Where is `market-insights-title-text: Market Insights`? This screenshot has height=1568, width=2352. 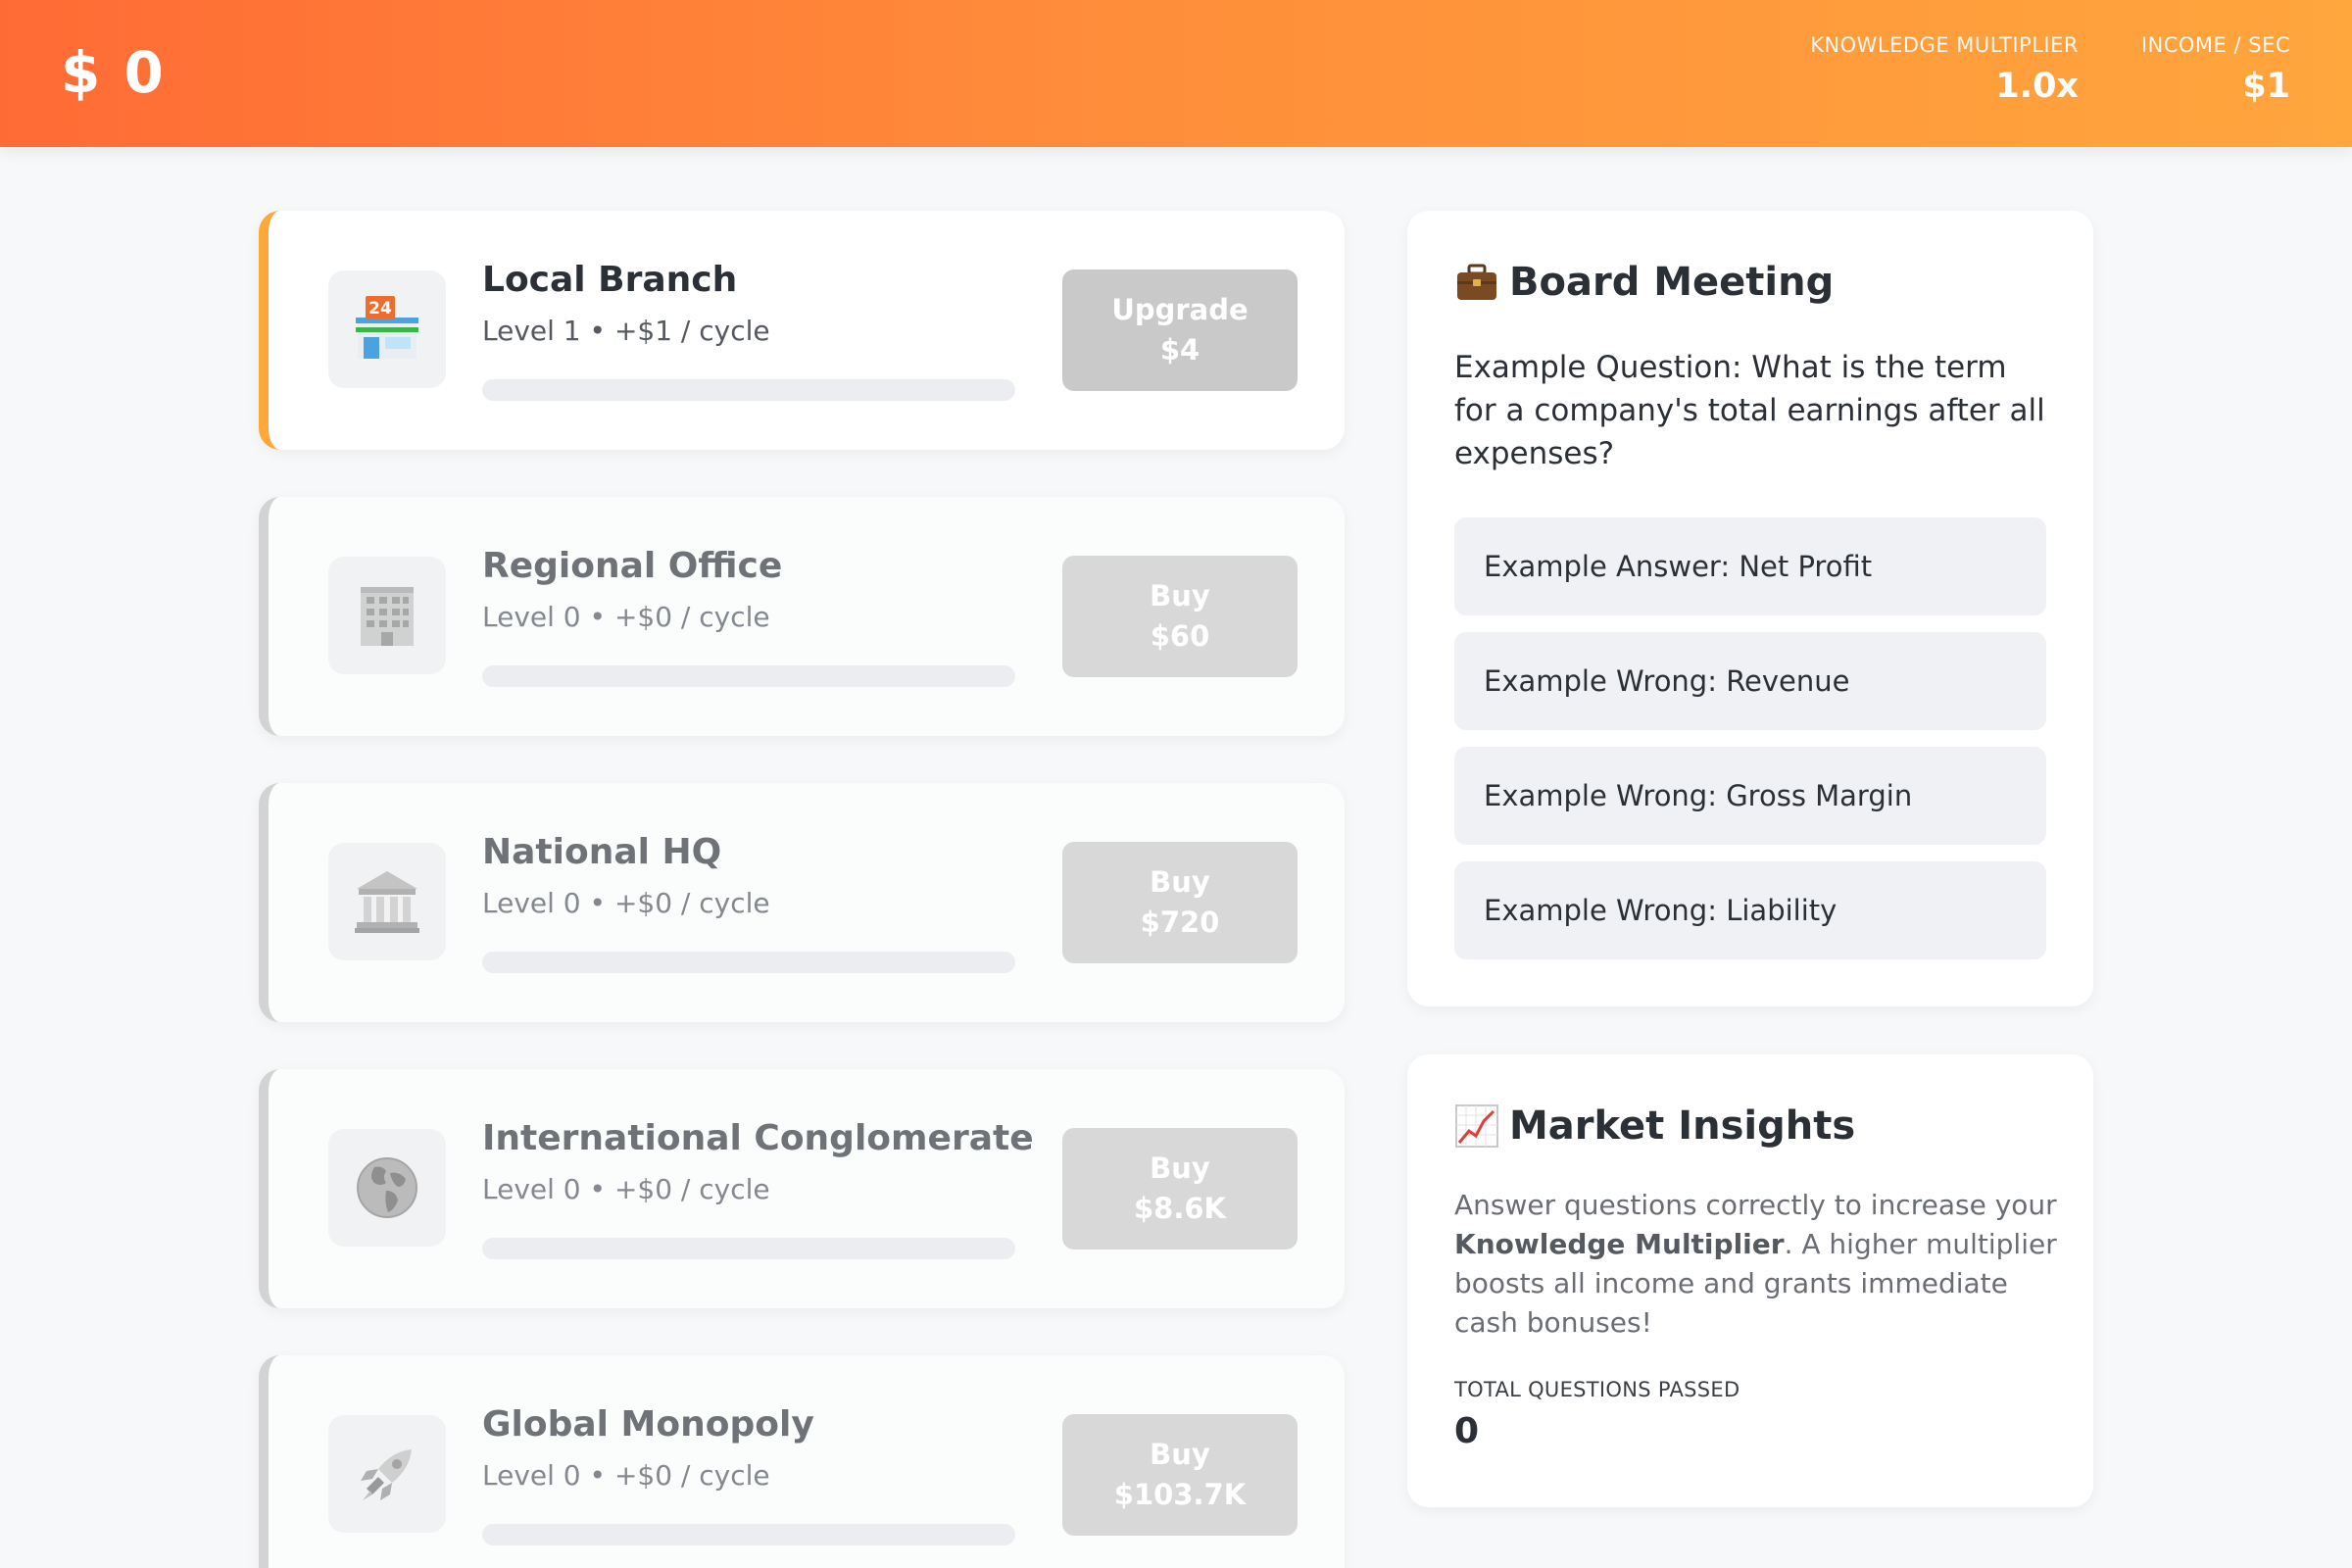 market-insights-title-text: Market Insights is located at coordinates (1682, 1126).